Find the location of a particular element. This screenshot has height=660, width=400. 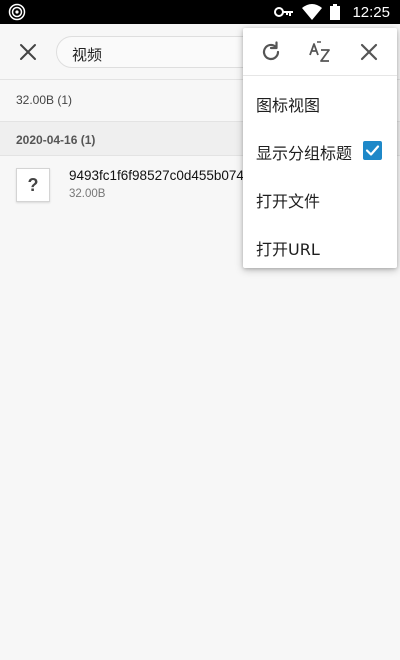

menu-item-label: 打开URL is located at coordinates (288, 249).